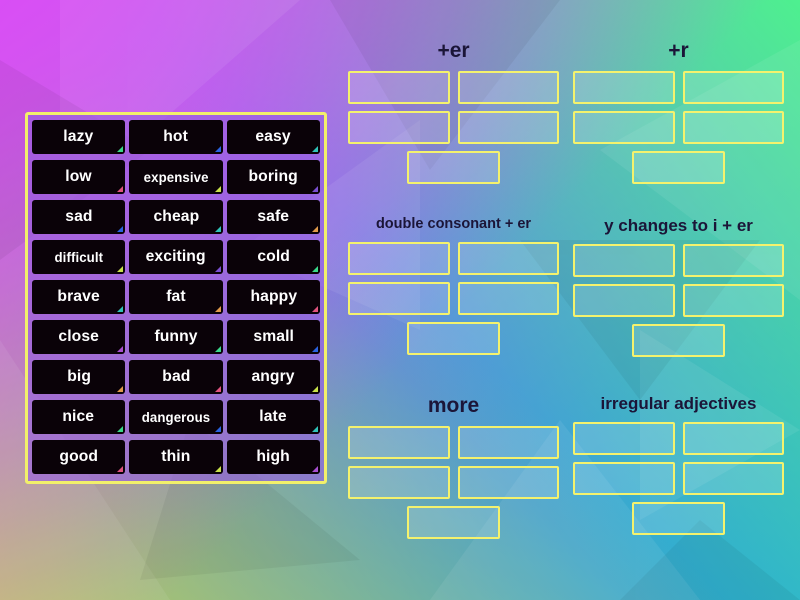  I want to click on drop-slot-list, so click(678, 478).